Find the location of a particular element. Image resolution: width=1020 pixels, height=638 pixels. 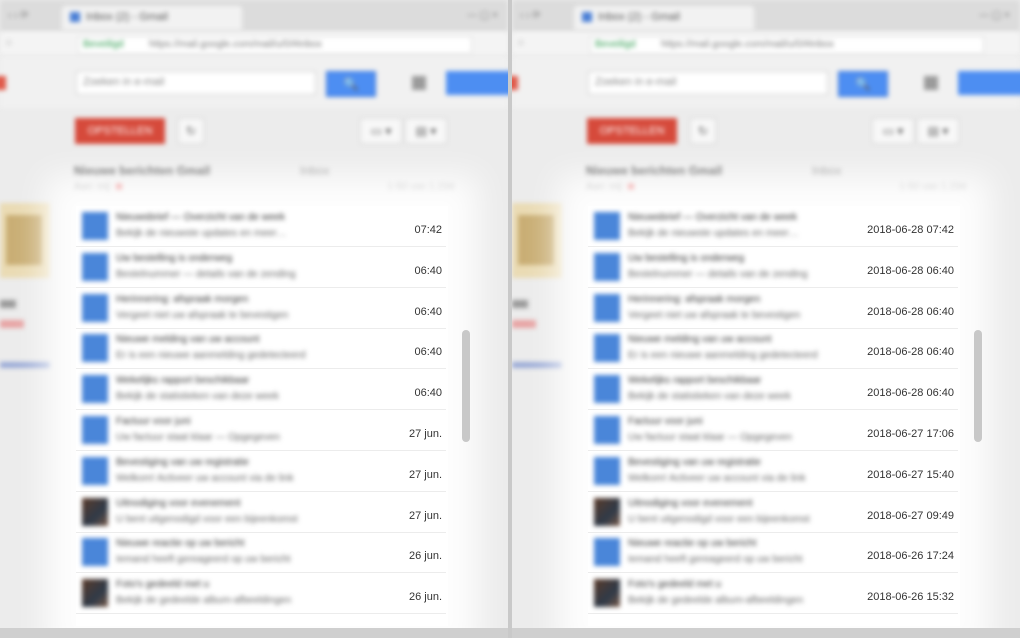

email-snippet: U bent uitgenodigd voor een bijeenkomst is located at coordinates (207, 519).